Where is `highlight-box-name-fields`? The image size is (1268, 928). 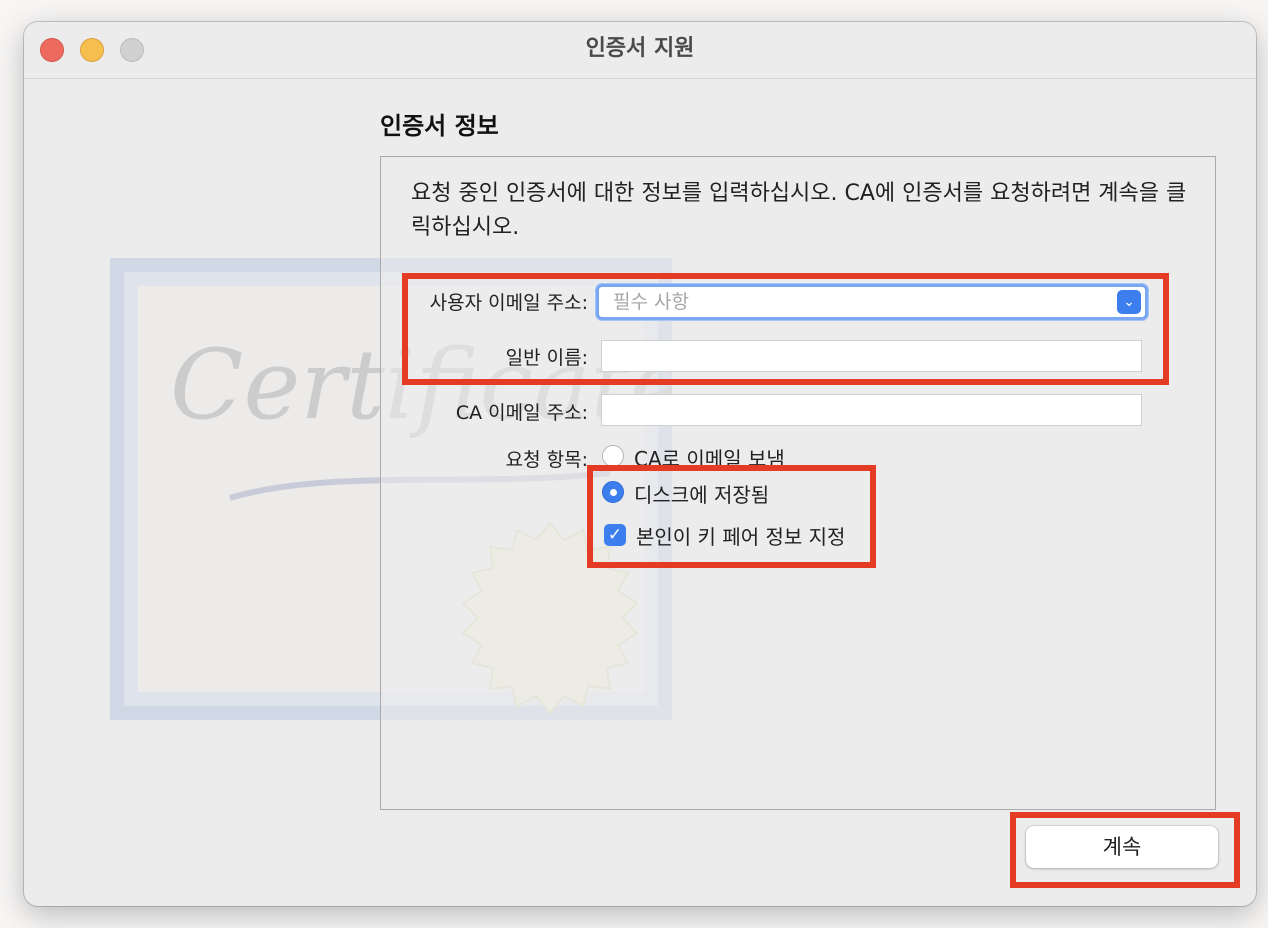
highlight-box-name-fields is located at coordinates (785, 329).